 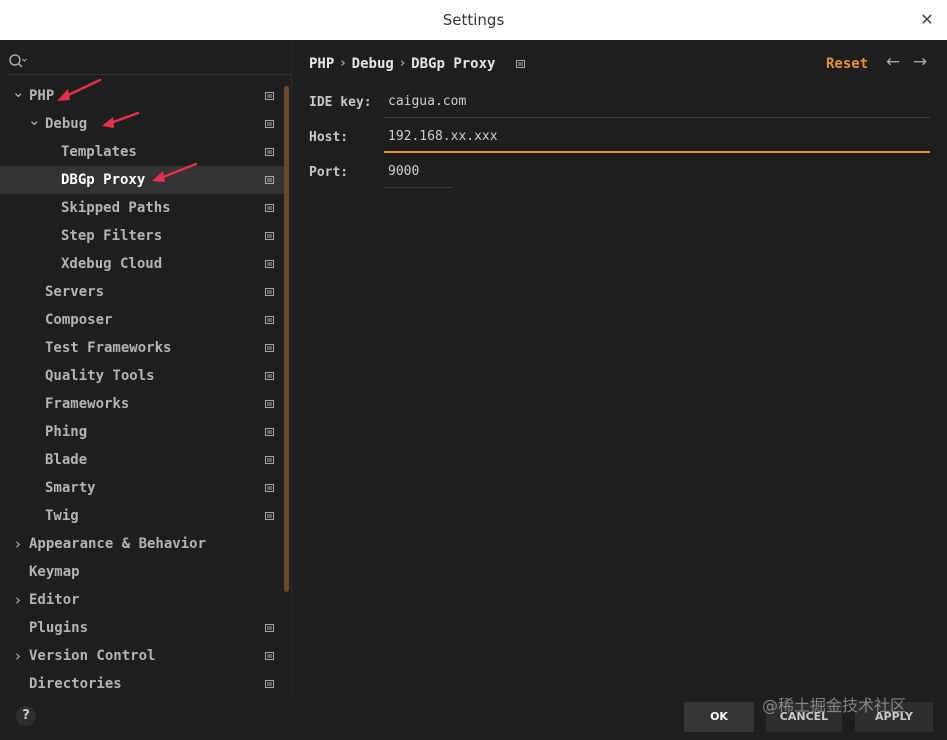 What do you see at coordinates (418, 187) in the screenshot?
I see `port-underline` at bounding box center [418, 187].